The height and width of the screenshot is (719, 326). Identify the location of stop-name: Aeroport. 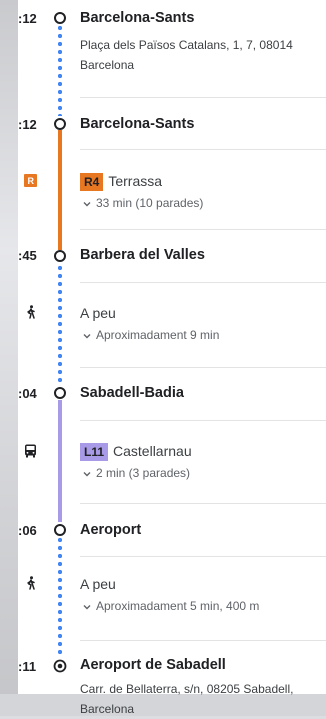
(110, 530).